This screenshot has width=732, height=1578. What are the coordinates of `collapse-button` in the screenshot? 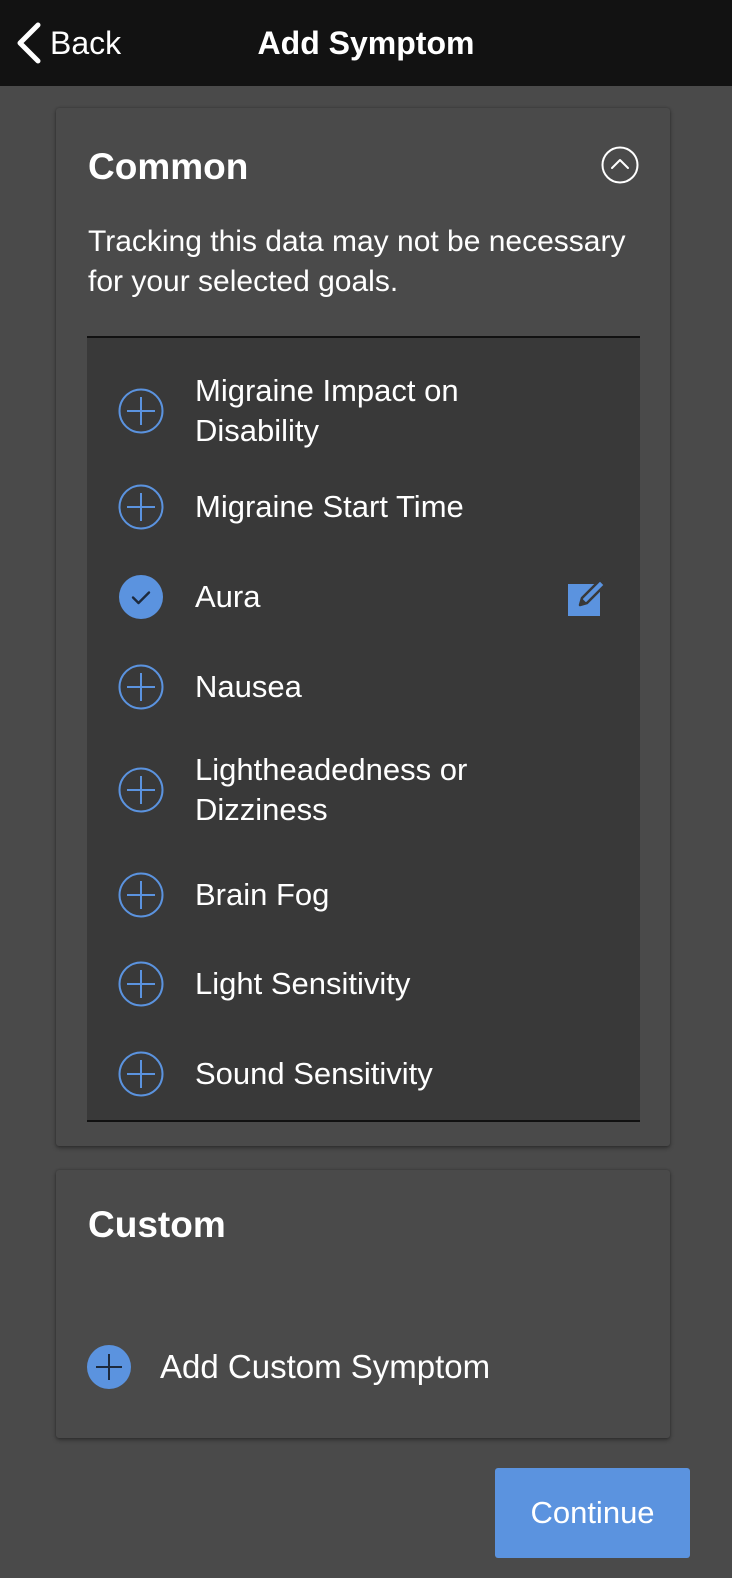 It's located at (620, 165).